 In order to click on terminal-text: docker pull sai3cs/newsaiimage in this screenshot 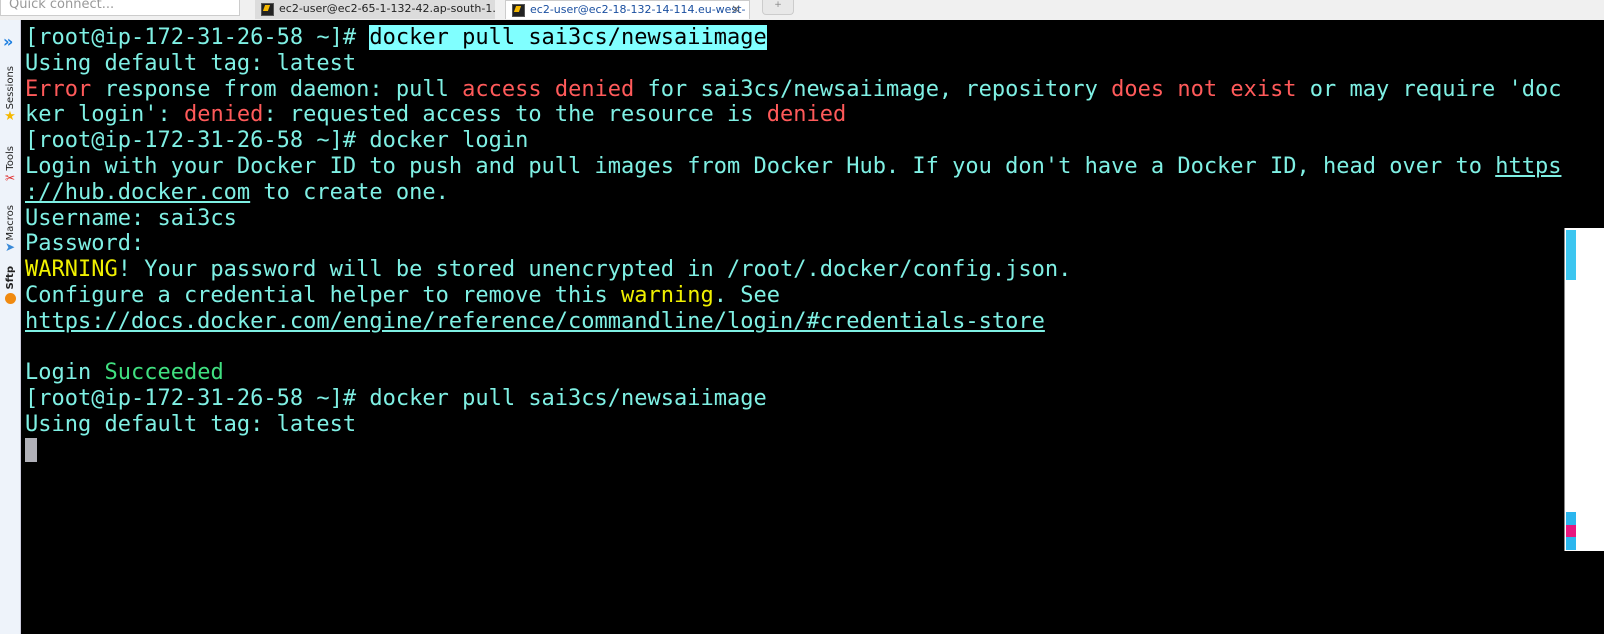, I will do `click(568, 37)`.